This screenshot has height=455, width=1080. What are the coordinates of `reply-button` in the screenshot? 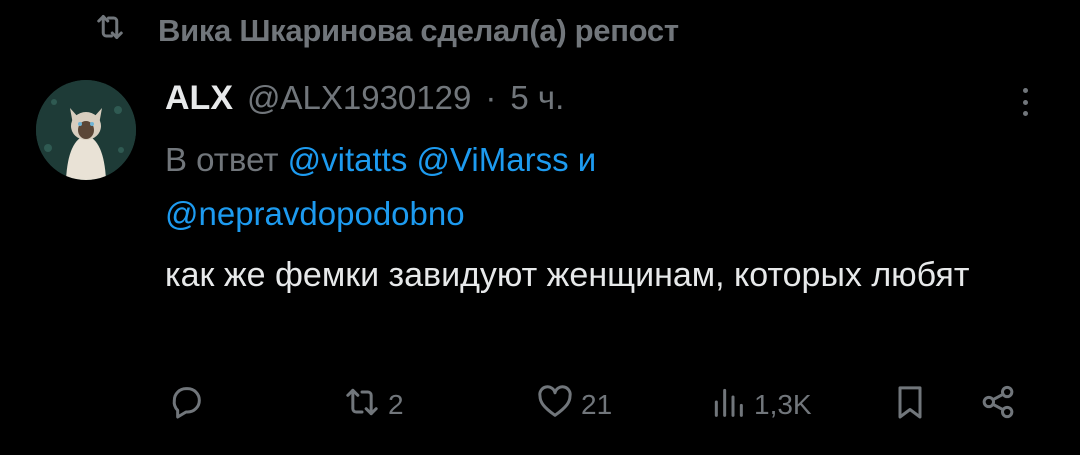 It's located at (186, 405).